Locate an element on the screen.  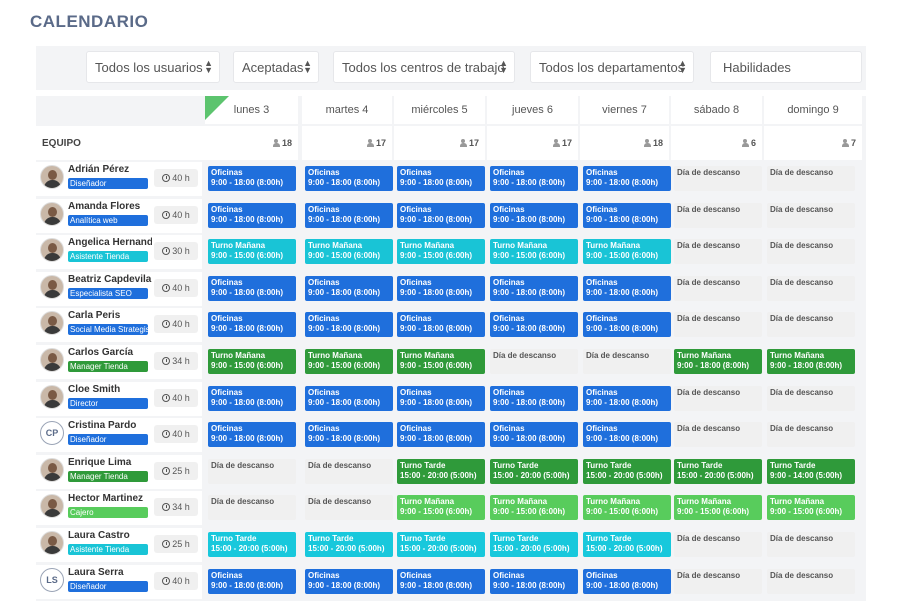
employee-row: Hector Martinez Cajero 34 h is located at coordinates (119, 508).